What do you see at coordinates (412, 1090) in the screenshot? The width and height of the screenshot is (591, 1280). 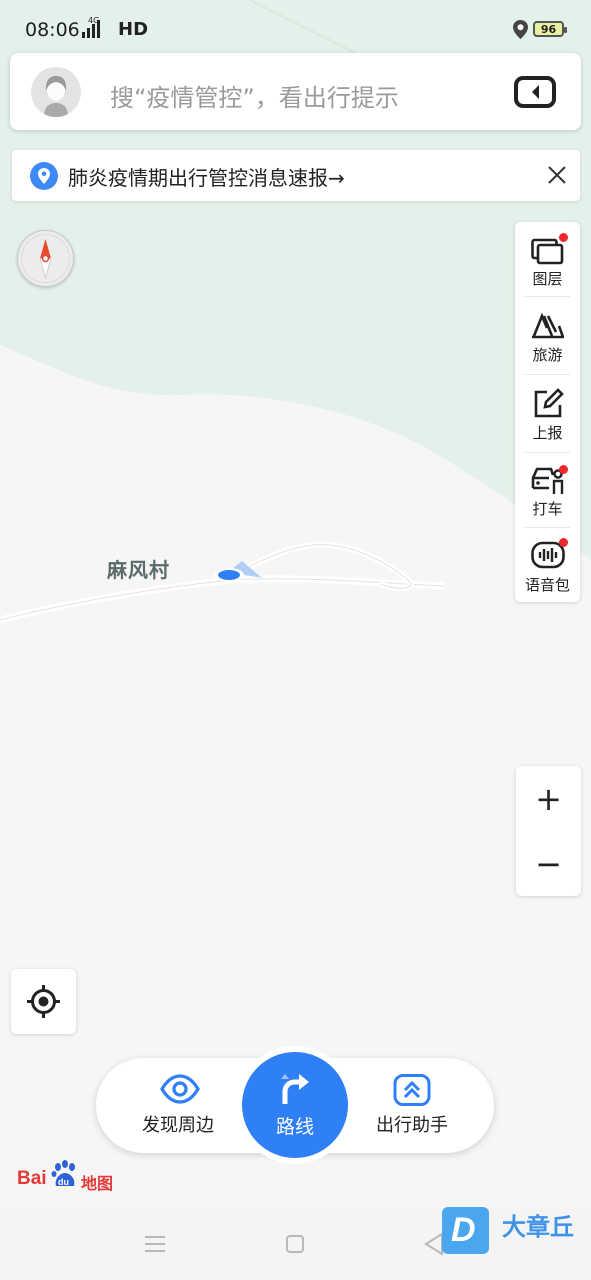 I see `assistant-icon` at bounding box center [412, 1090].